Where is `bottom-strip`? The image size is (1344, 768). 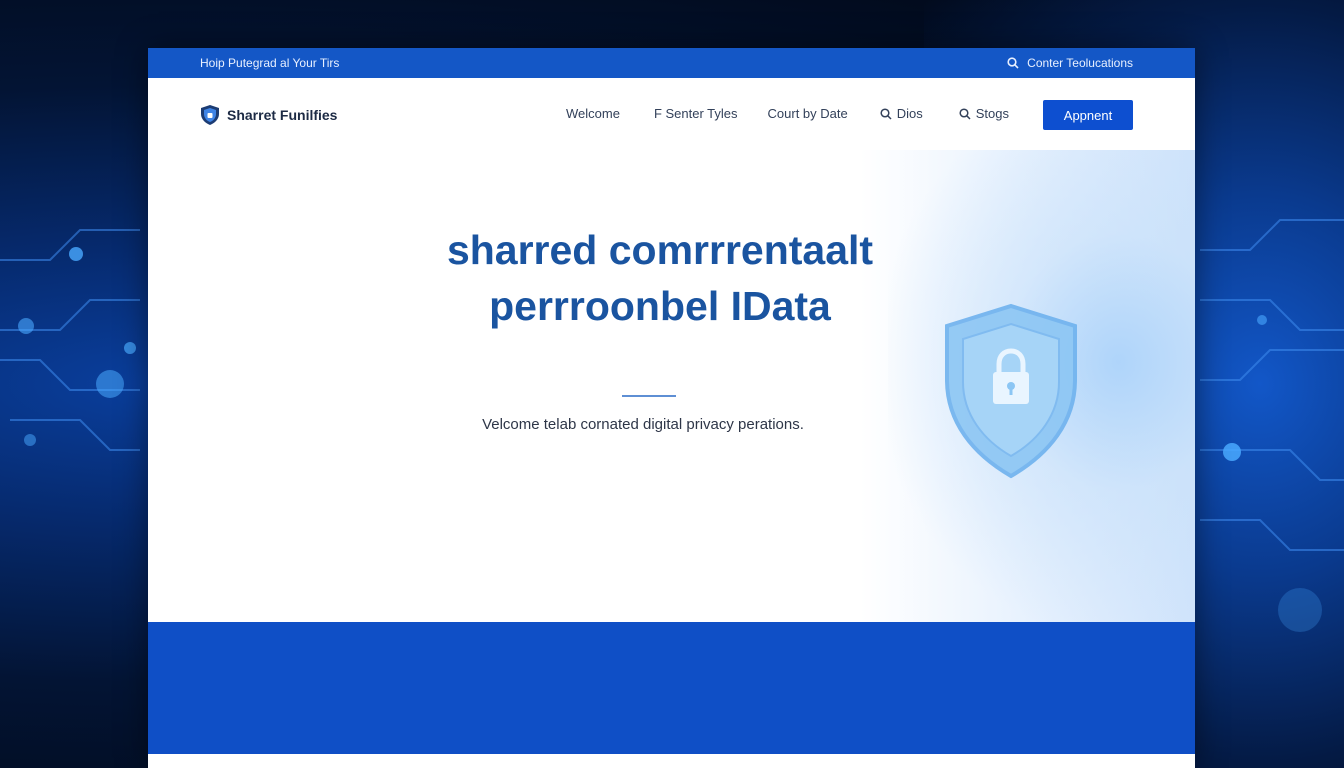 bottom-strip is located at coordinates (671, 761).